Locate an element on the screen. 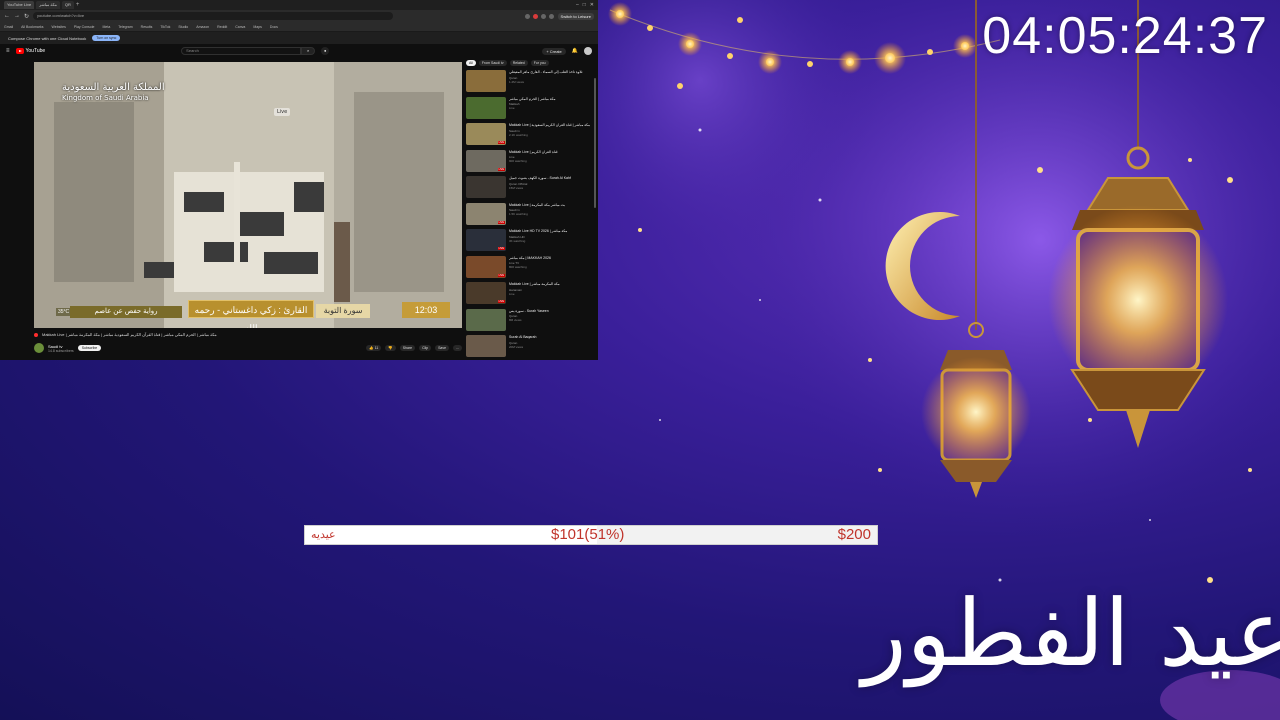 The width and height of the screenshot is (1280, 720). bookmark-item: TikTok is located at coordinates (165, 27).